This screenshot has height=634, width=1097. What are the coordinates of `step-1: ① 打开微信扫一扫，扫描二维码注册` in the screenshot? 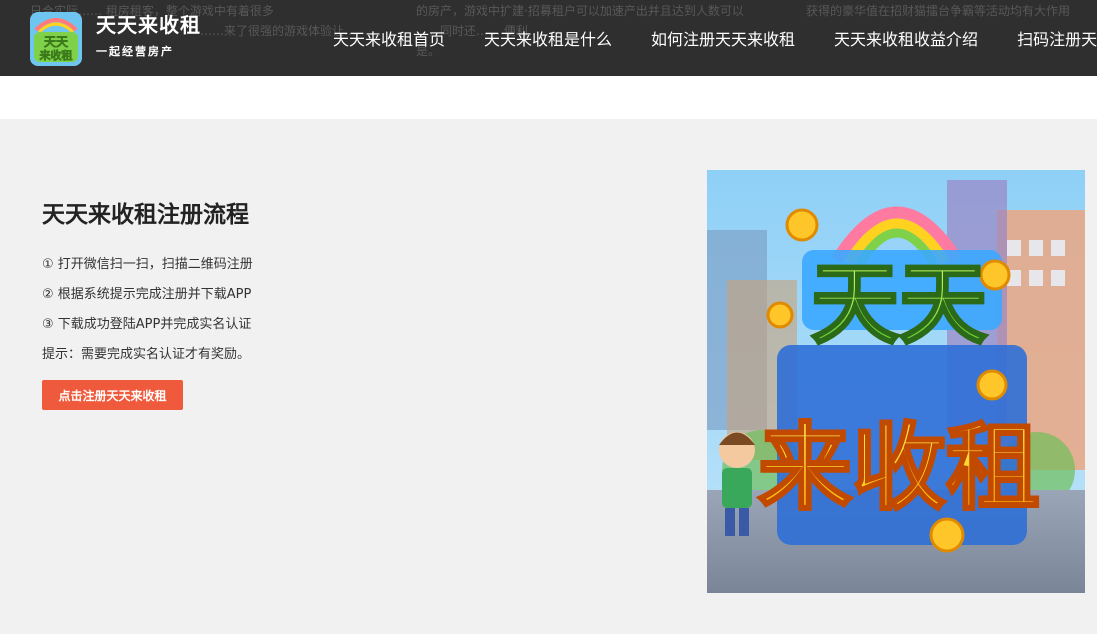 It's located at (147, 264).